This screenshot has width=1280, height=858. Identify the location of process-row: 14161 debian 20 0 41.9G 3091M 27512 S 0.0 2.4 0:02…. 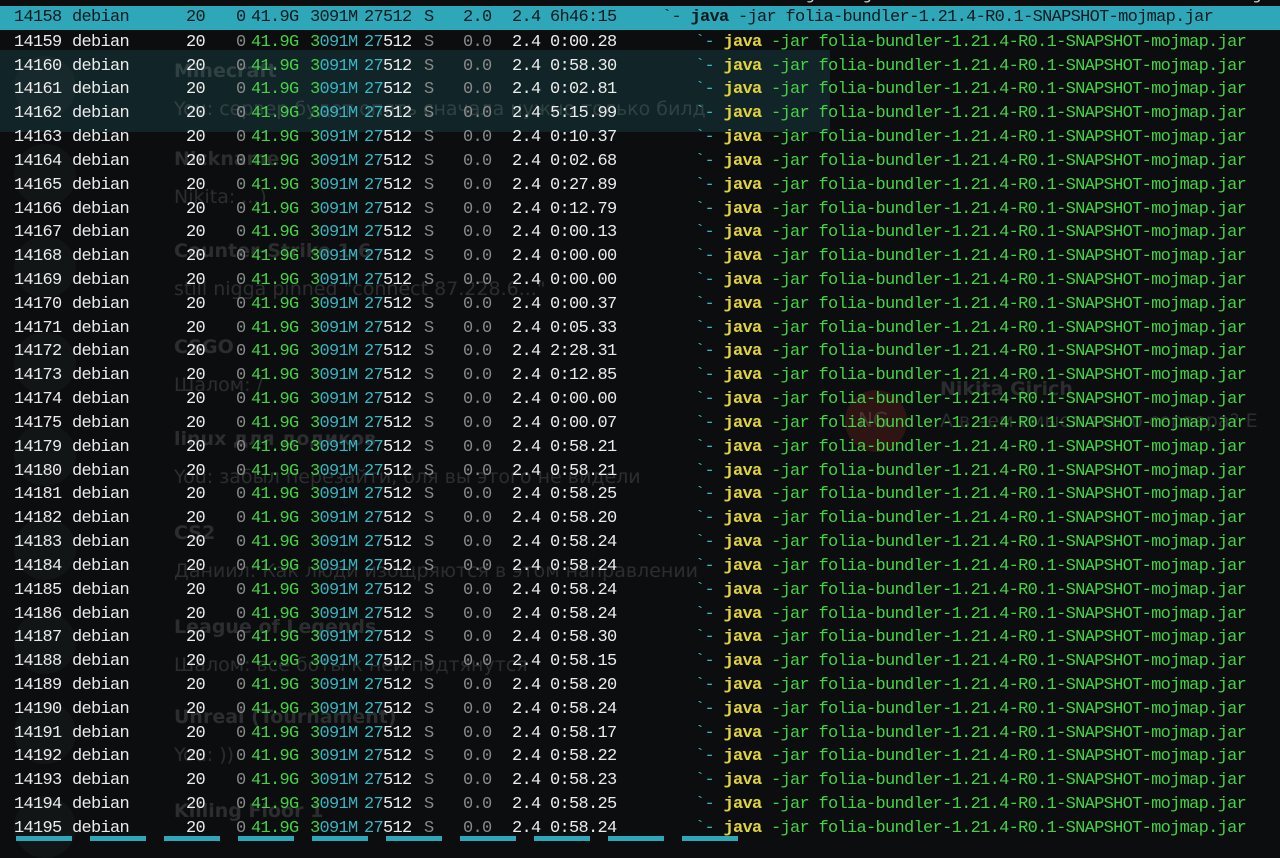
(640, 90).